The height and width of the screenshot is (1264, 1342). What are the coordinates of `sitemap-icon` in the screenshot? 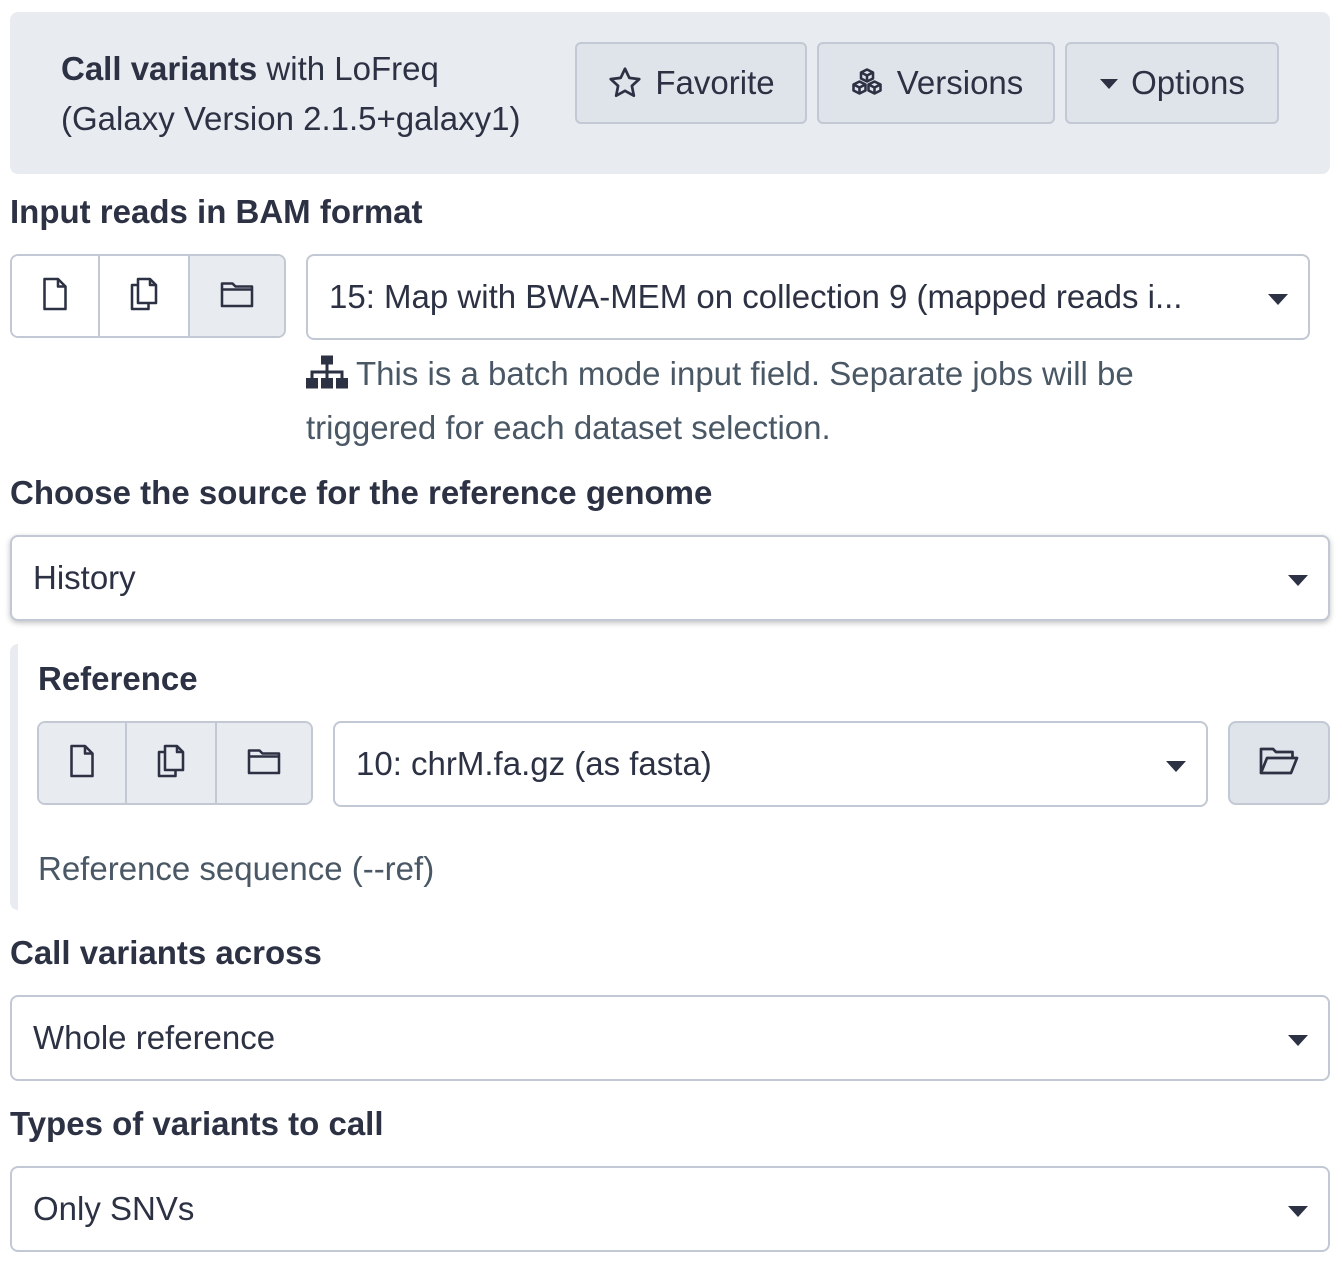 It's located at (327, 378).